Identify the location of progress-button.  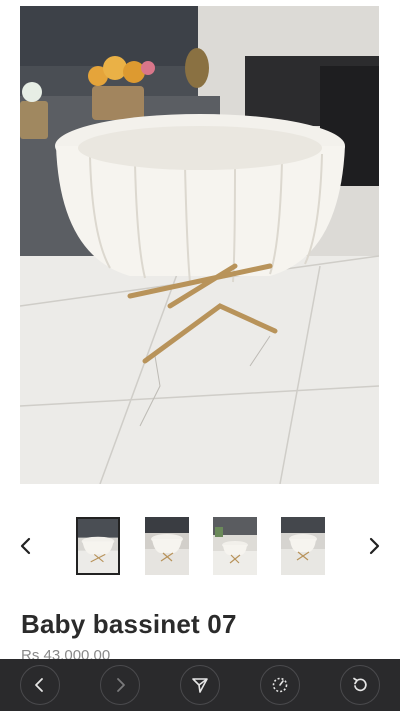
(280, 685).